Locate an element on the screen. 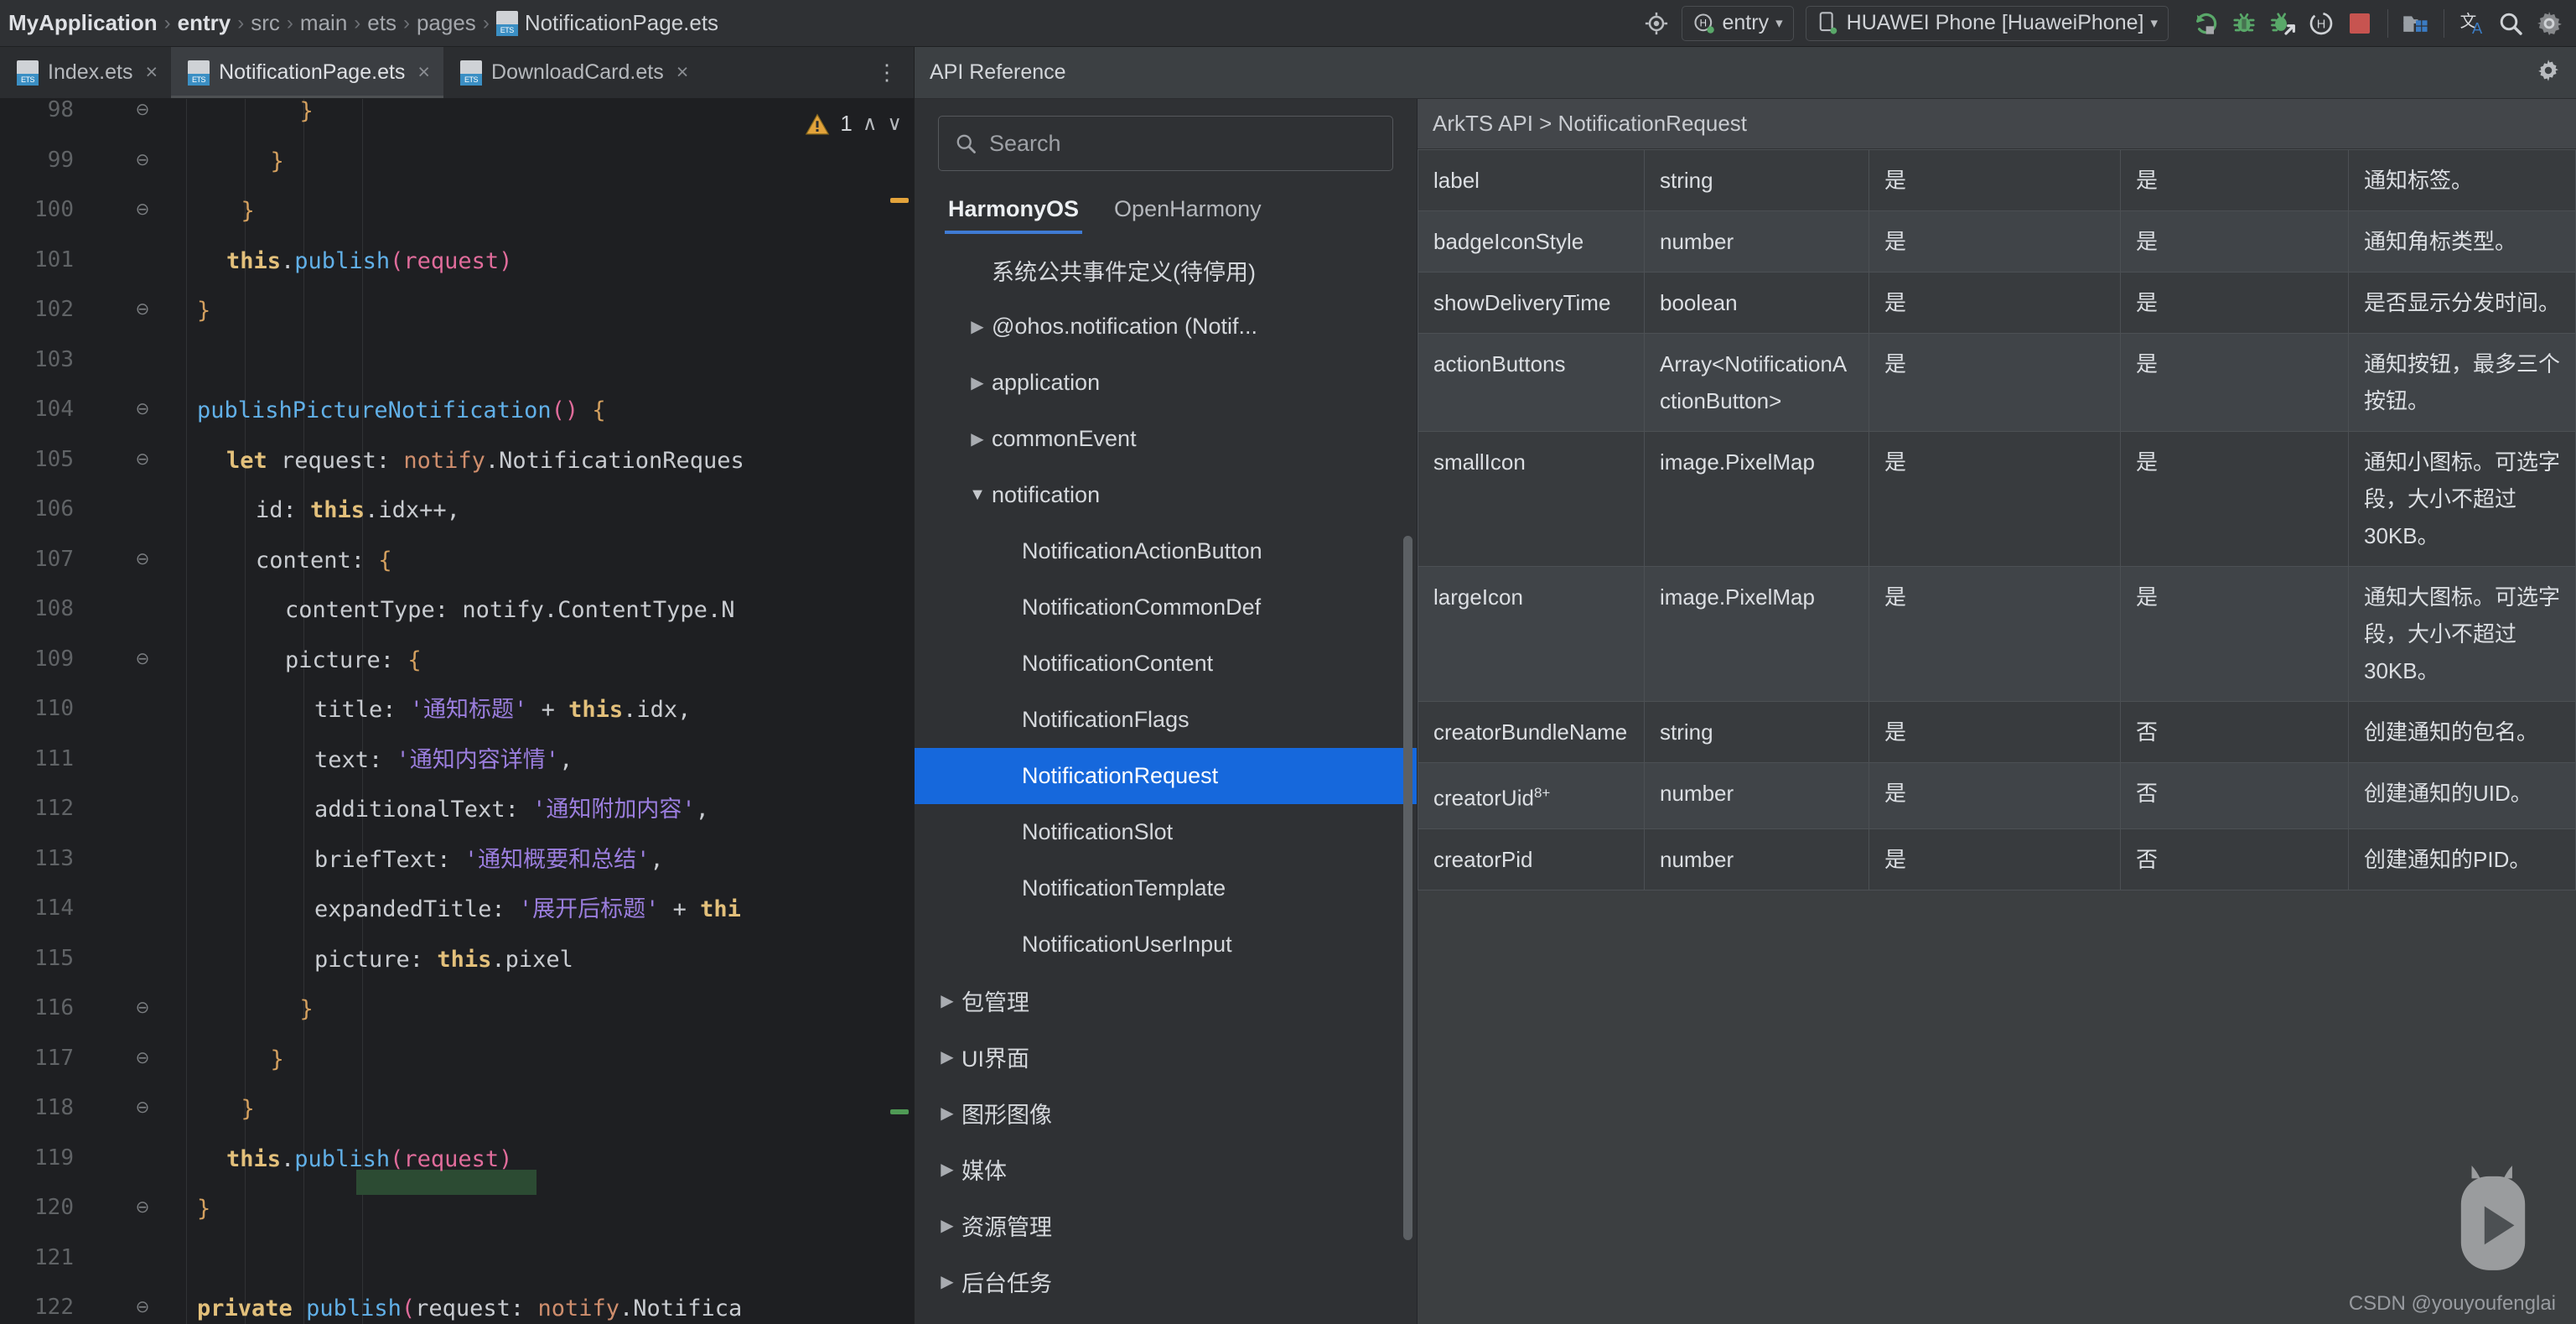 This screenshot has width=2576, height=1324. device-manager-icon is located at coordinates (1656, 23).